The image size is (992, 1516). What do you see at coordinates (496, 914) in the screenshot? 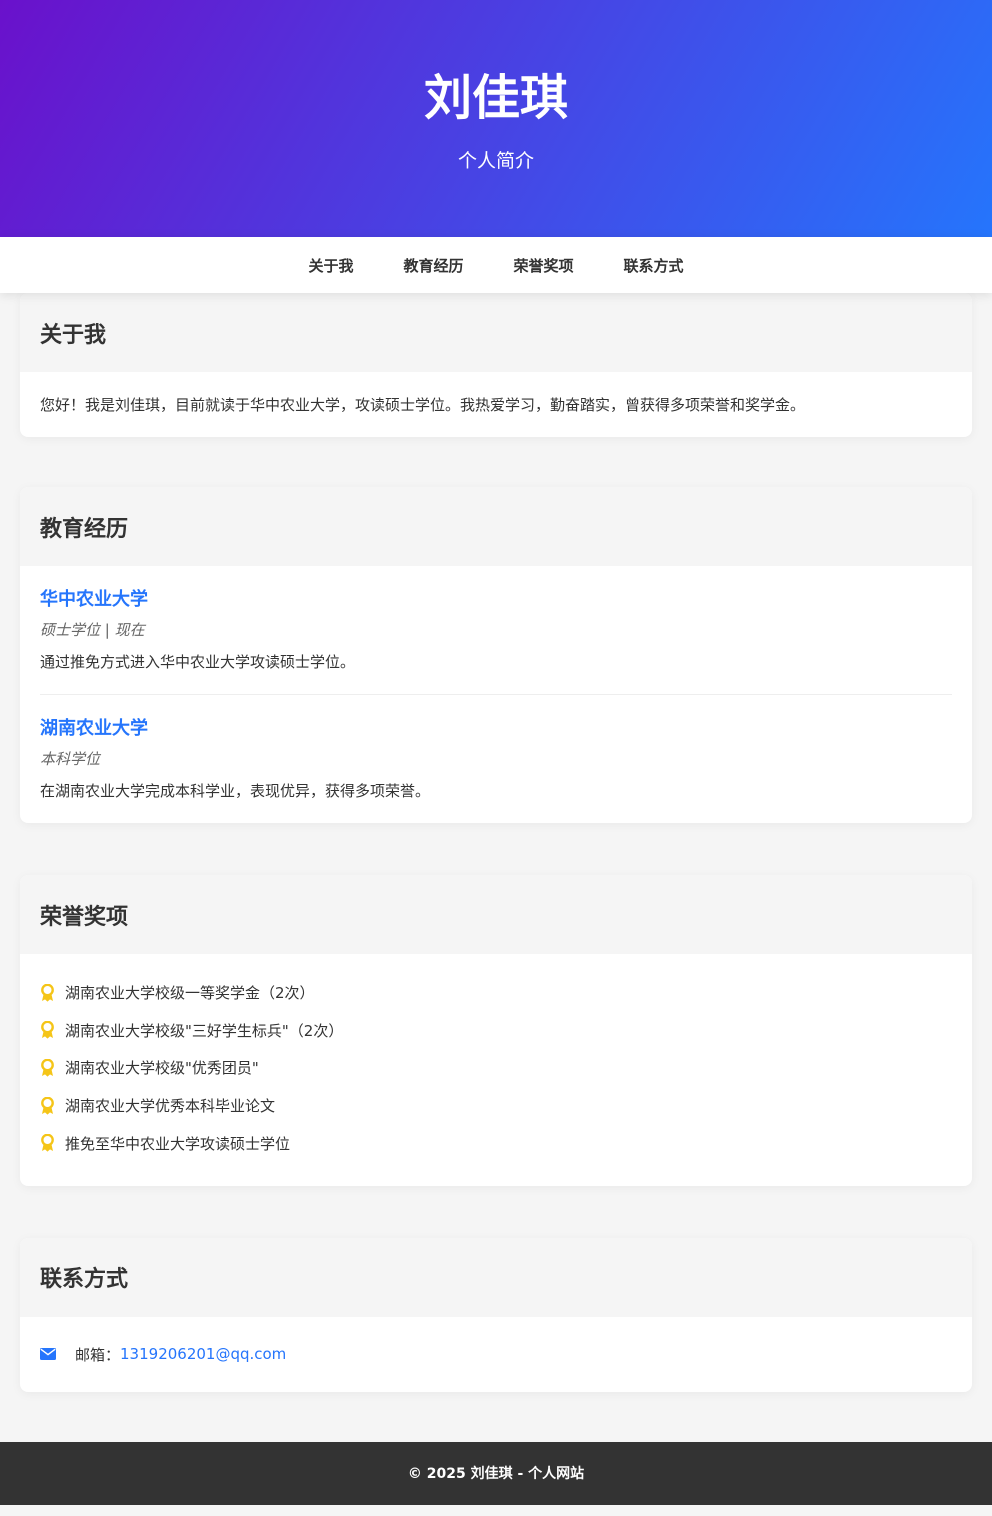
I see `honors-section-header: 荣誉奖项` at bounding box center [496, 914].